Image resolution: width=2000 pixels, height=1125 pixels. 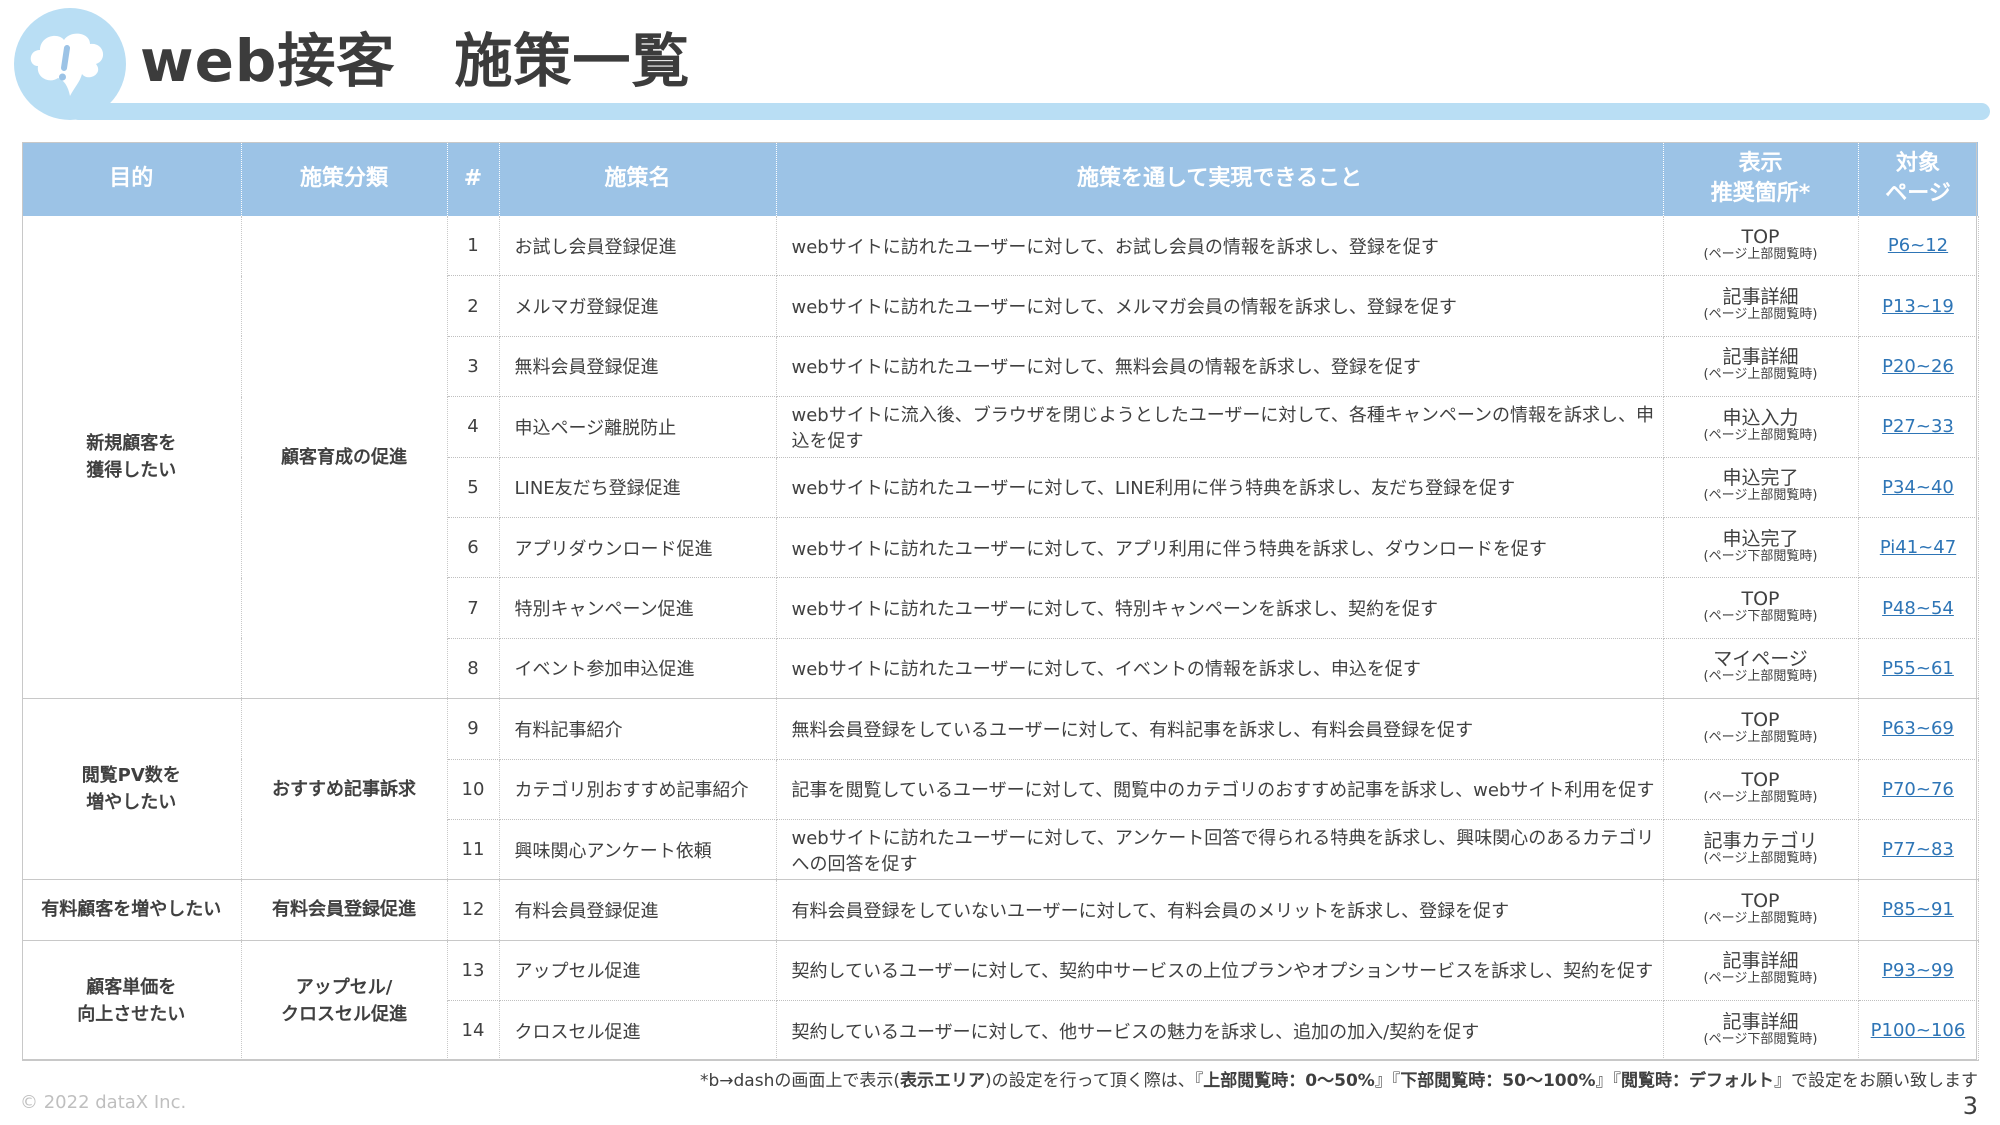 I want to click on measure-name: アップセル促進, so click(x=638, y=971).